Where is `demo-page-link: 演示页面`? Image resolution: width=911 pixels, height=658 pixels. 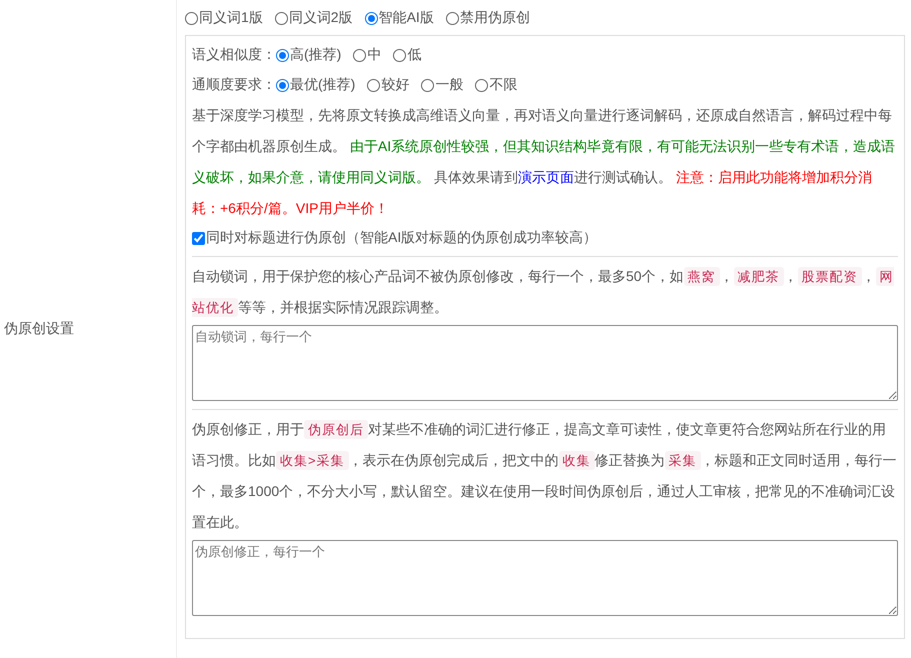 demo-page-link: 演示页面 is located at coordinates (546, 177).